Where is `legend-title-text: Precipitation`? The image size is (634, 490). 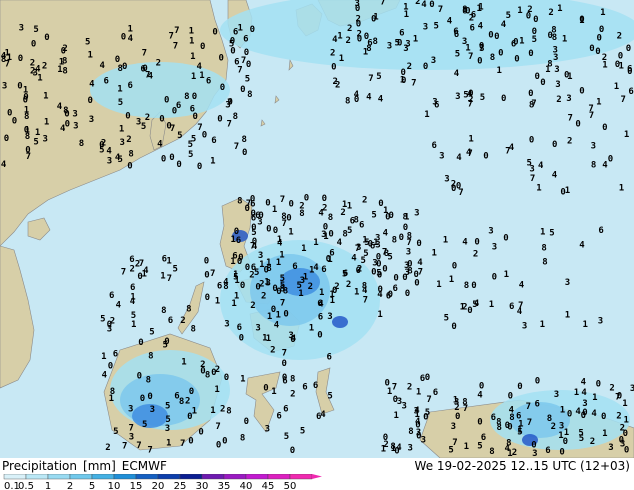
legend-title-text: Precipitation is located at coordinates (40, 466).